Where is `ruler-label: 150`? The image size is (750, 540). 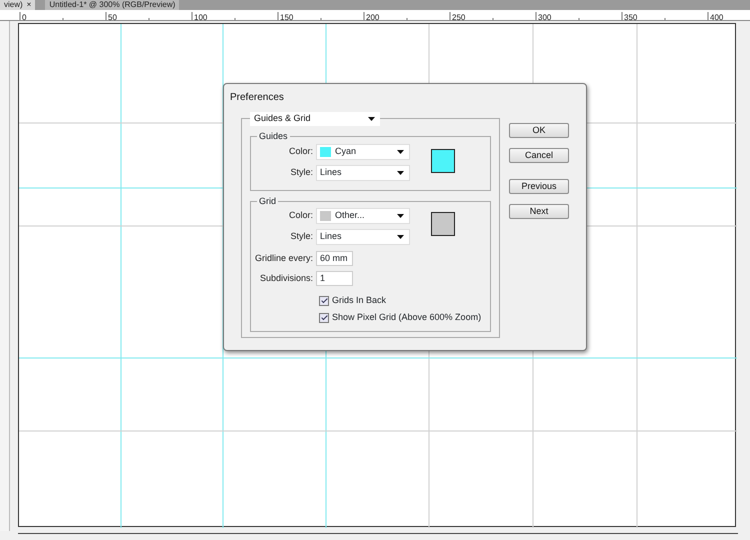 ruler-label: 150 is located at coordinates (287, 16).